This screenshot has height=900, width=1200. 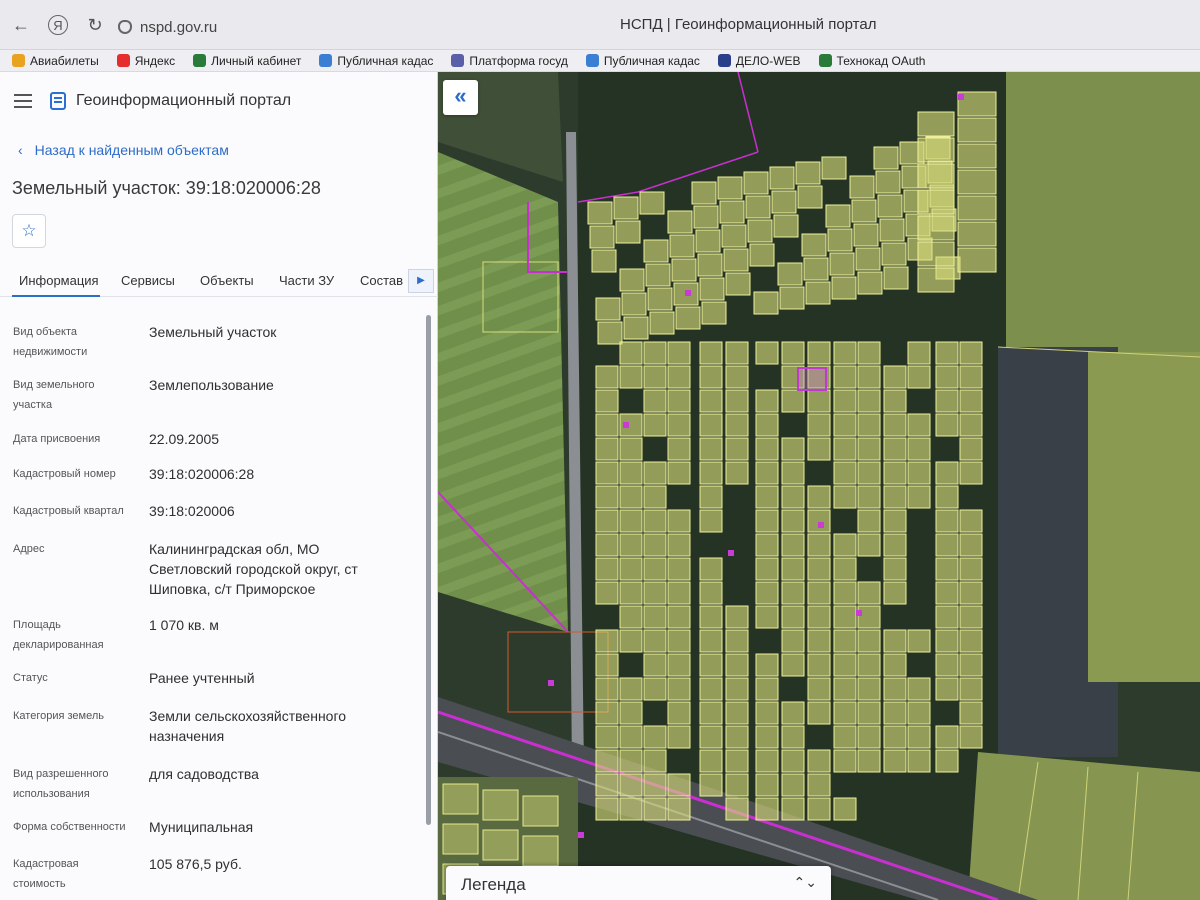 What do you see at coordinates (29, 231) in the screenshot?
I see `favorite-star-button: ☆` at bounding box center [29, 231].